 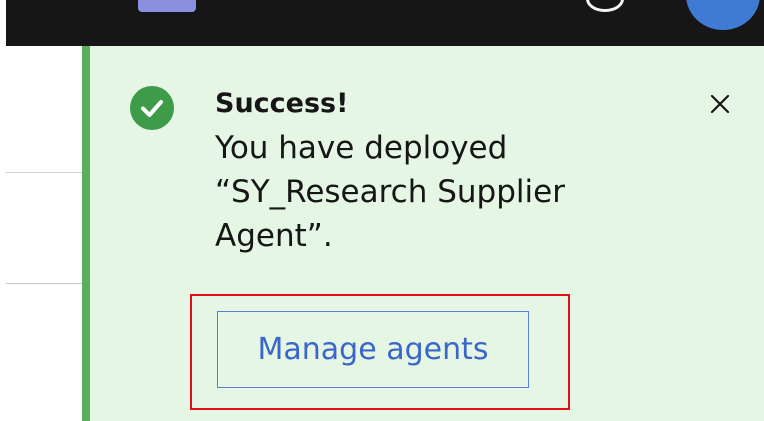 I want to click on close-icon, so click(x=720, y=104).